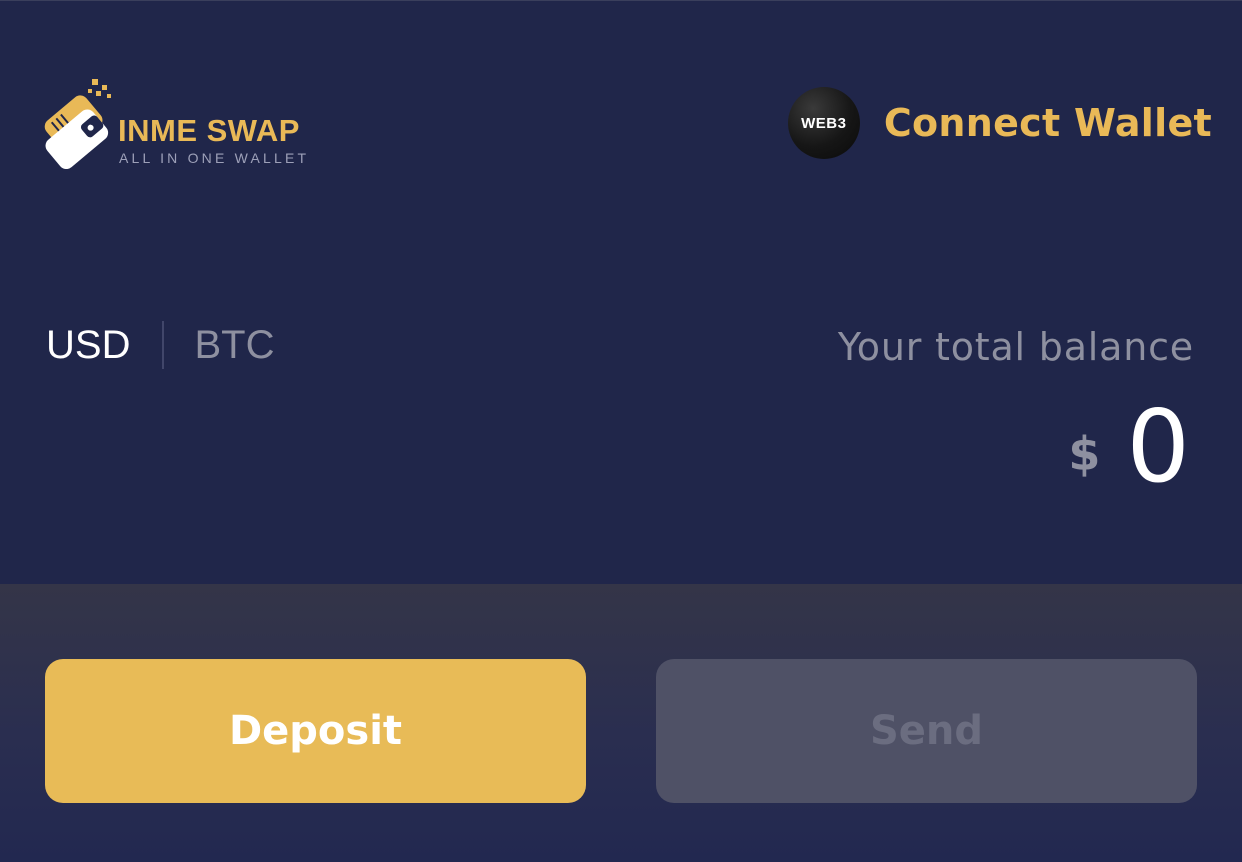 Image resolution: width=1242 pixels, height=862 pixels. I want to click on wallet-icon, so click(77, 124).